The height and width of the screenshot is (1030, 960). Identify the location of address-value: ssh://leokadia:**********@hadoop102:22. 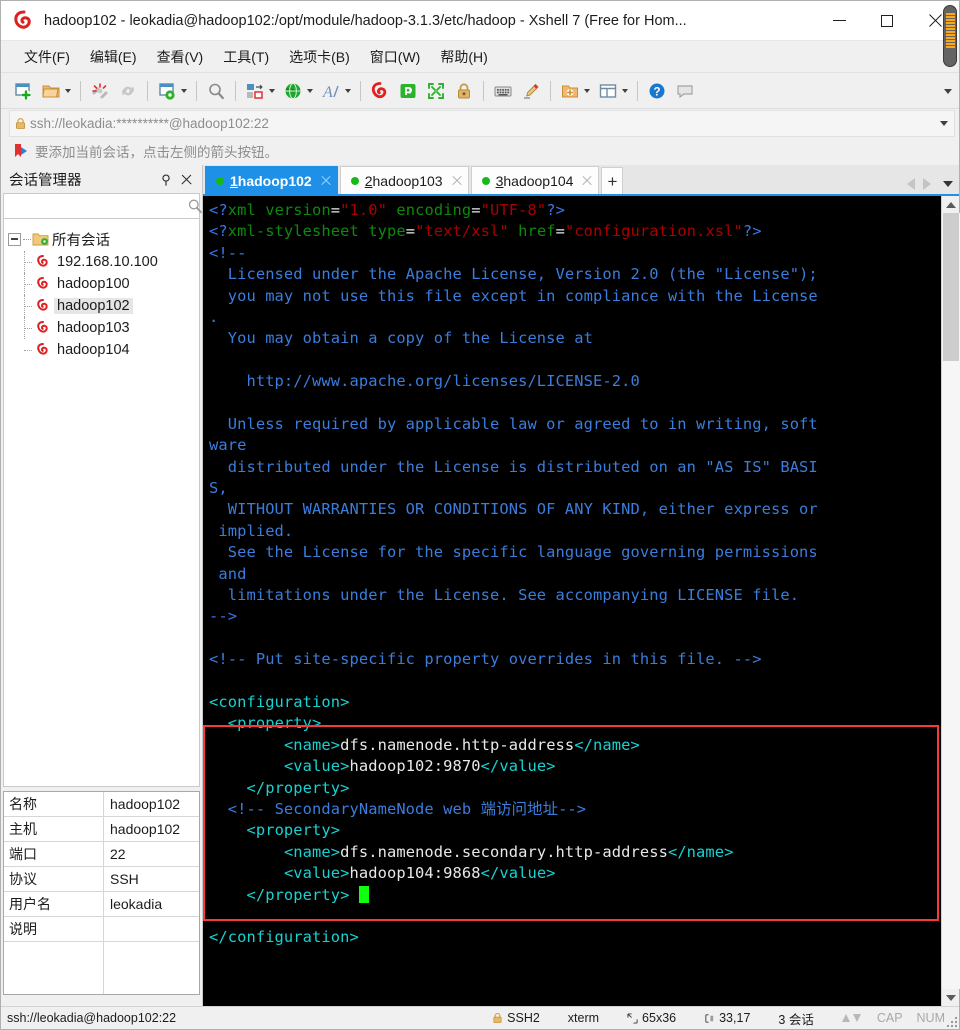
(482, 123).